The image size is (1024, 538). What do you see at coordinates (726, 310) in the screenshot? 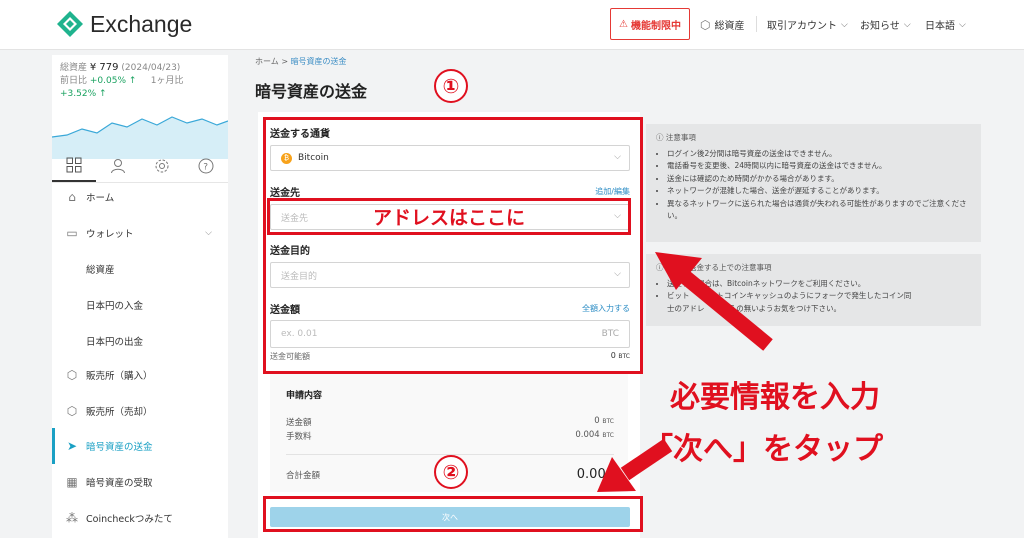
I see `arrow-to-address` at bounding box center [726, 310].